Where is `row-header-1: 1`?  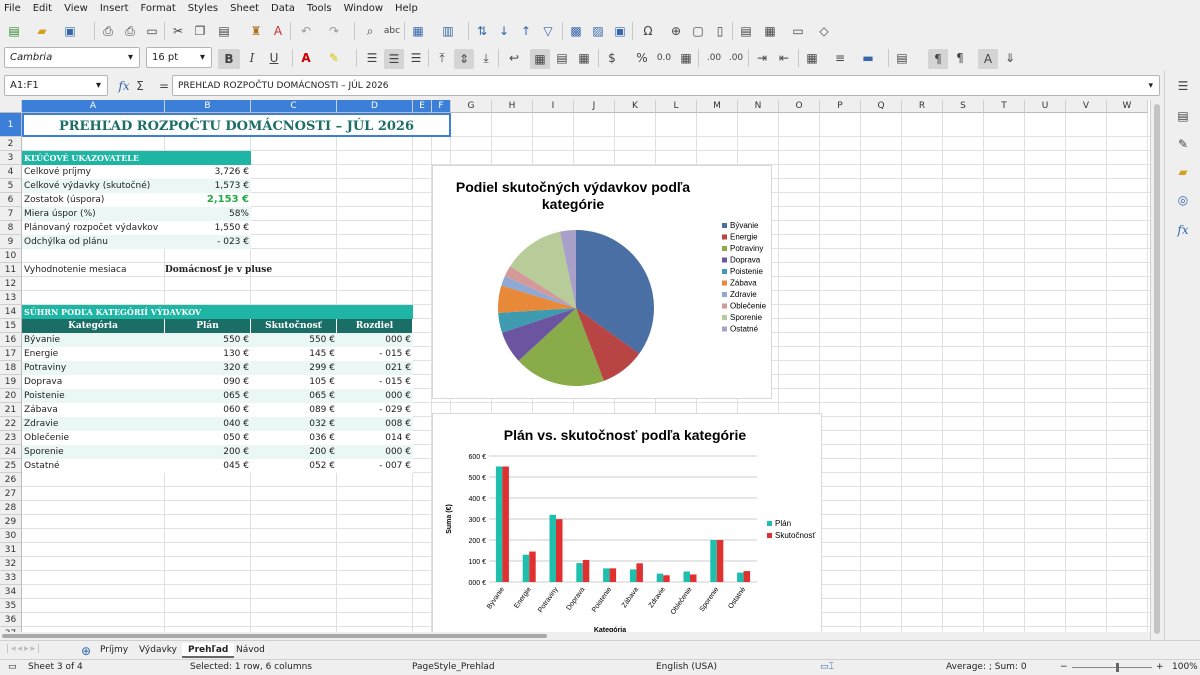
row-header-1: 1 is located at coordinates (11, 125).